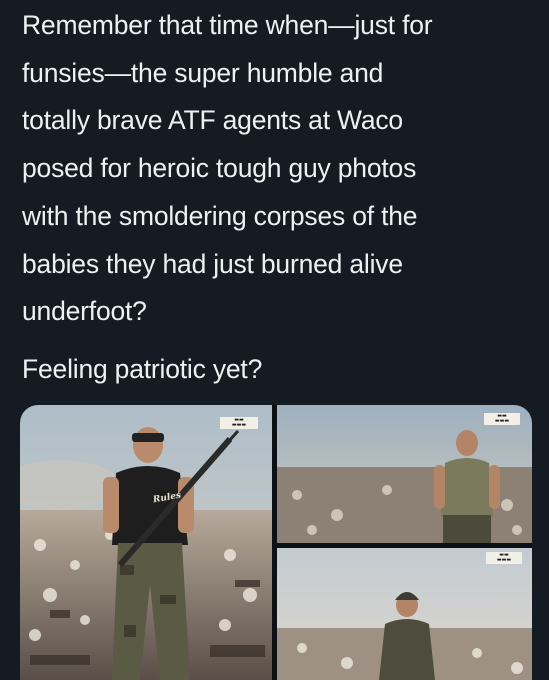 The width and height of the screenshot is (549, 680). Describe the element at coordinates (142, 369) in the screenshot. I see `closing-line: Feeling patriotic yet?` at that location.